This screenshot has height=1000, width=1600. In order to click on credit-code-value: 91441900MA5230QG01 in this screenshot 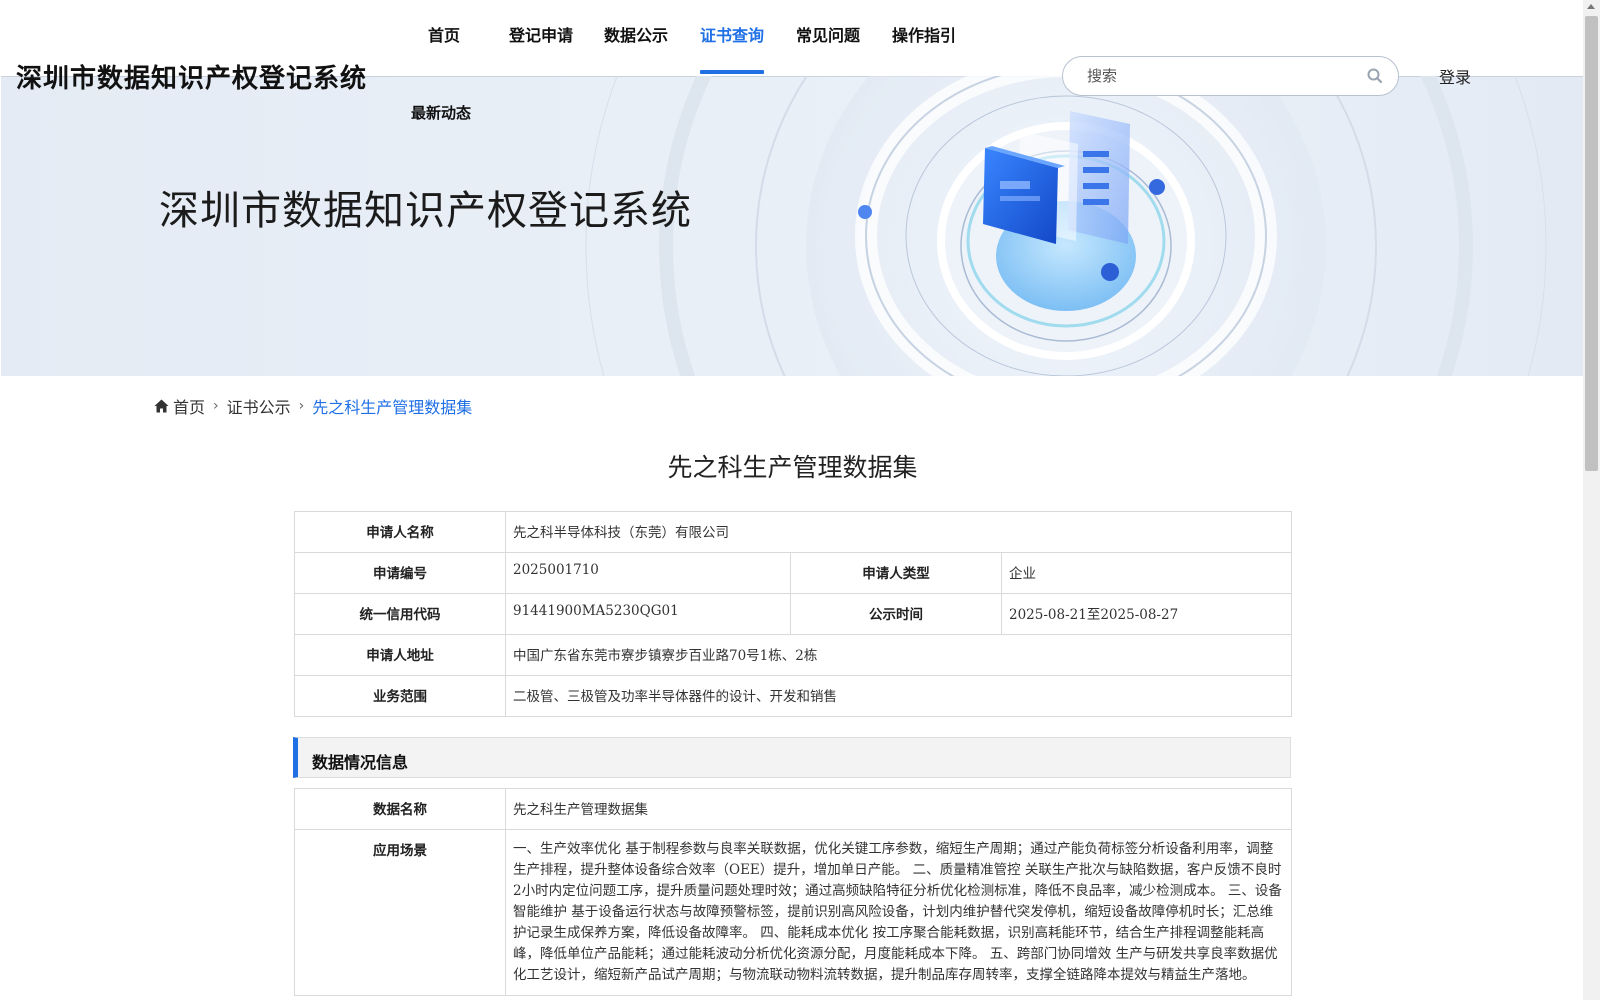, I will do `click(648, 614)`.